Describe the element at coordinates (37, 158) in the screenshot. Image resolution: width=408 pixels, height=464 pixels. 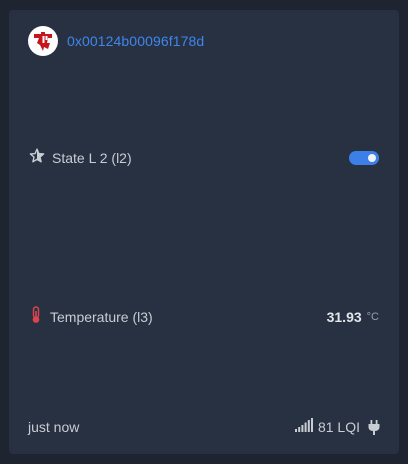
I see `star-icon` at that location.